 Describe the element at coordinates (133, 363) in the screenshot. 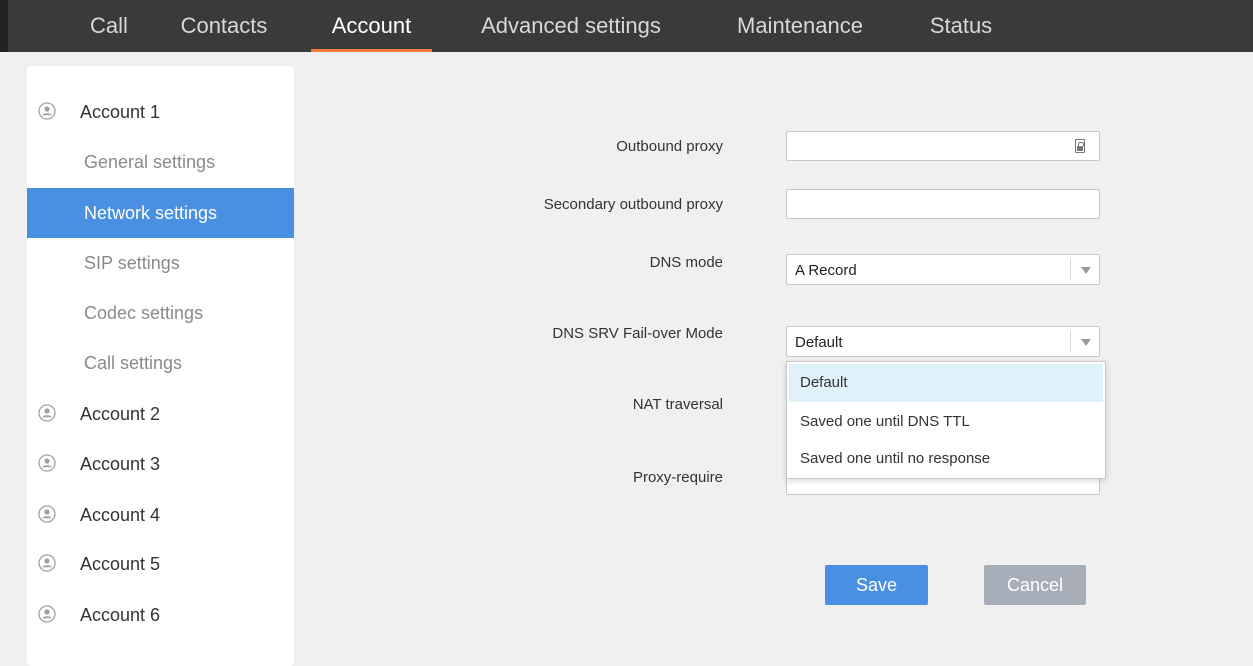

I see `sidebar-item-label: Call settings` at that location.